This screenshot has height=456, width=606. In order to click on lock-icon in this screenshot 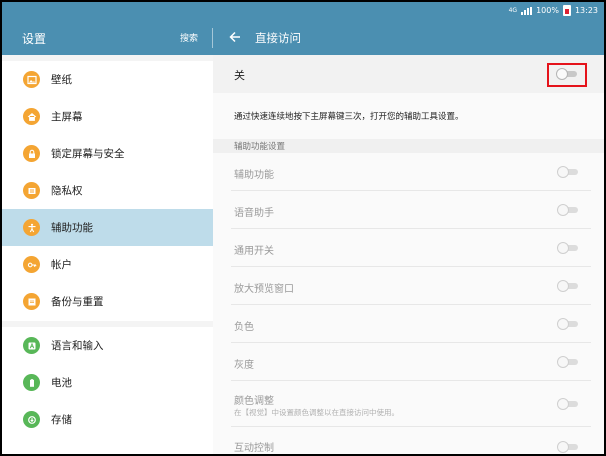, I will do `click(31, 153)`.